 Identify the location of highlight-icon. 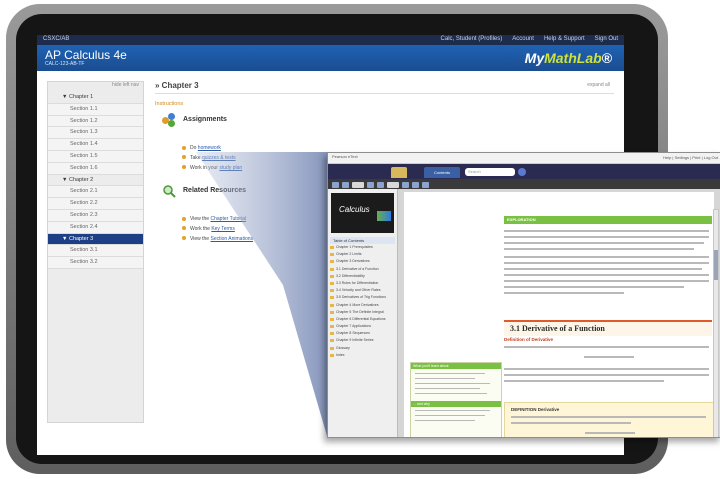
(380, 184).